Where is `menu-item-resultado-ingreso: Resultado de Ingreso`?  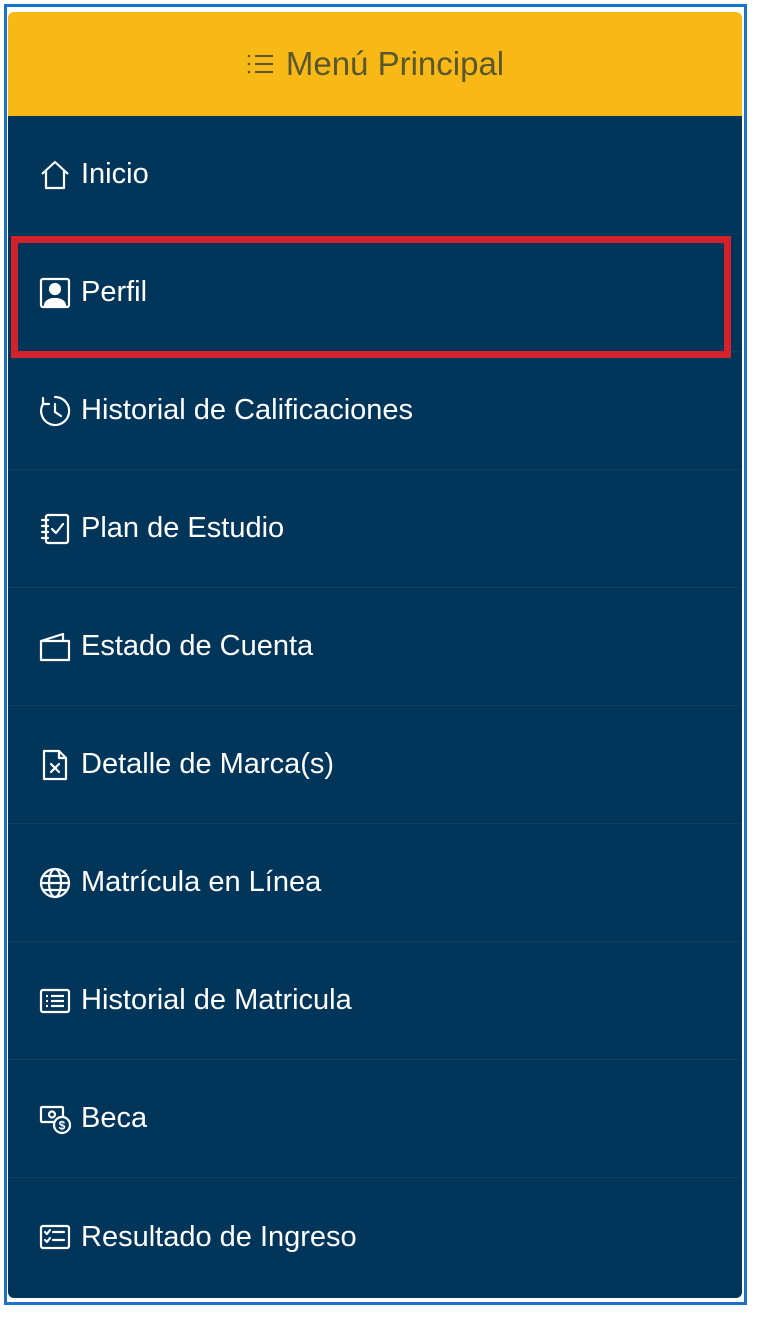 menu-item-resultado-ingreso: Resultado de Ingreso is located at coordinates (375, 1237).